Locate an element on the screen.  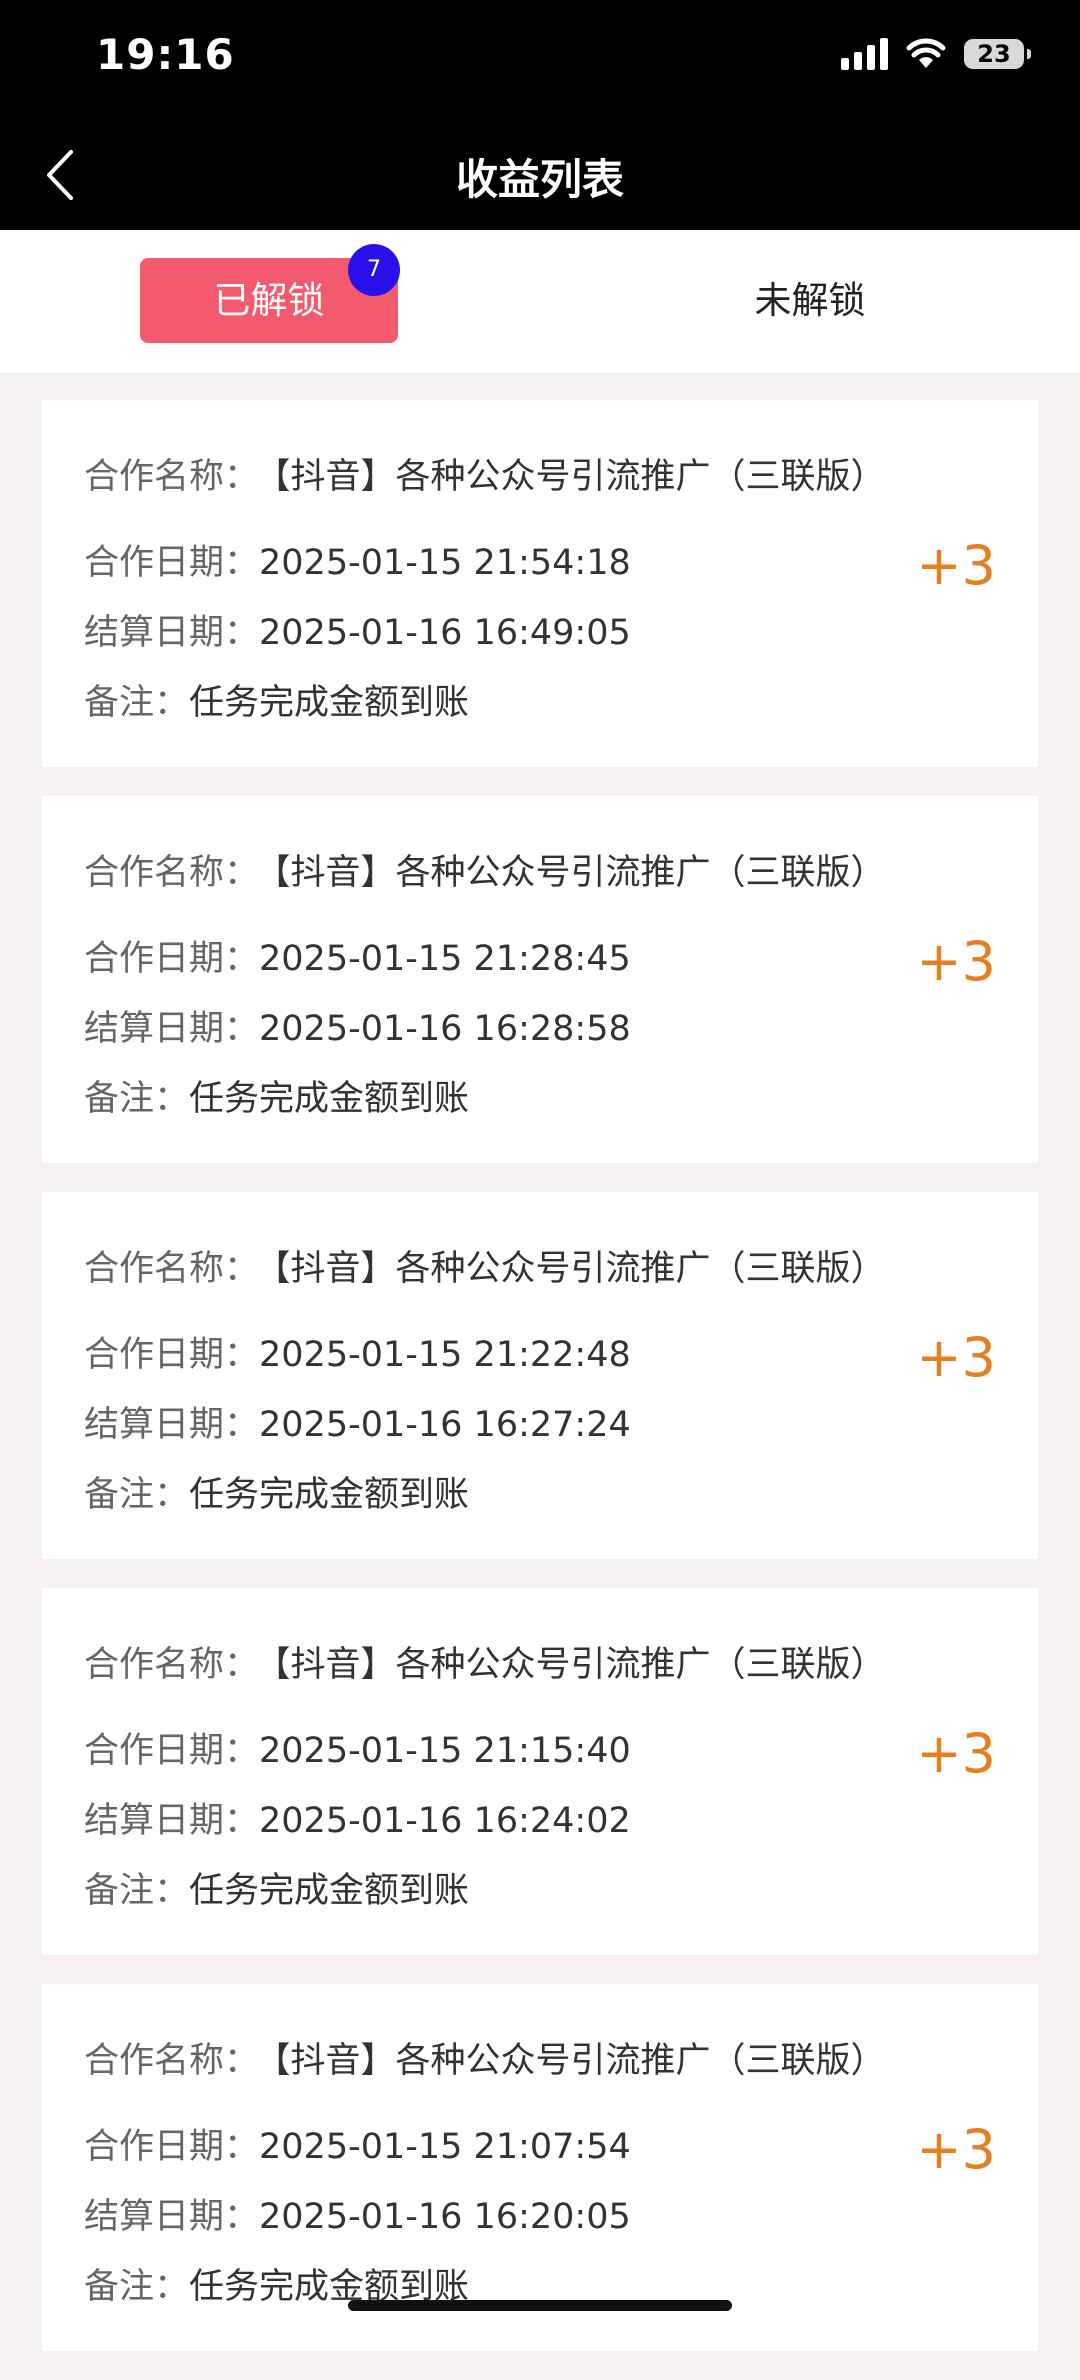
settle-date-row: 结算日期：2025-01-16 16:28:58 is located at coordinates (357, 1025).